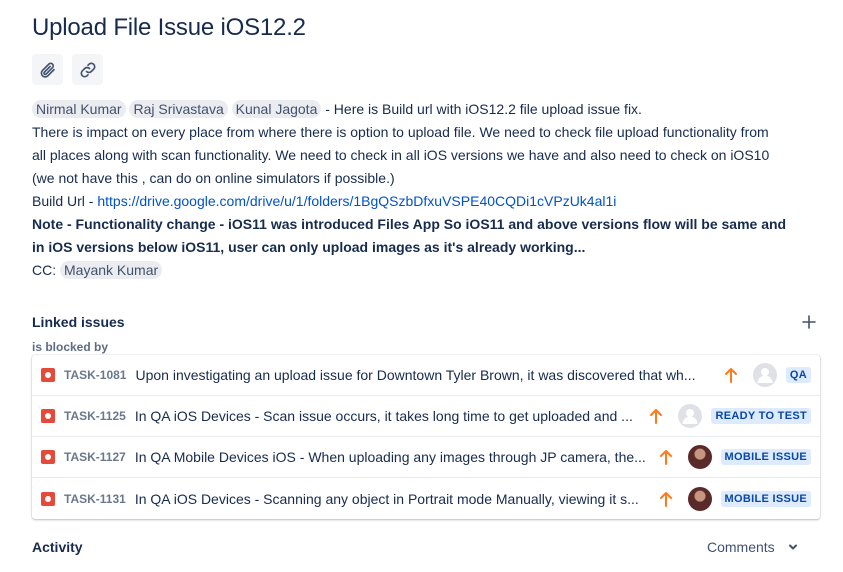 Image resolution: width=843 pixels, height=572 pixels. Describe the element at coordinates (111, 270) in the screenshot. I see `mention: Mayank Kumar` at that location.